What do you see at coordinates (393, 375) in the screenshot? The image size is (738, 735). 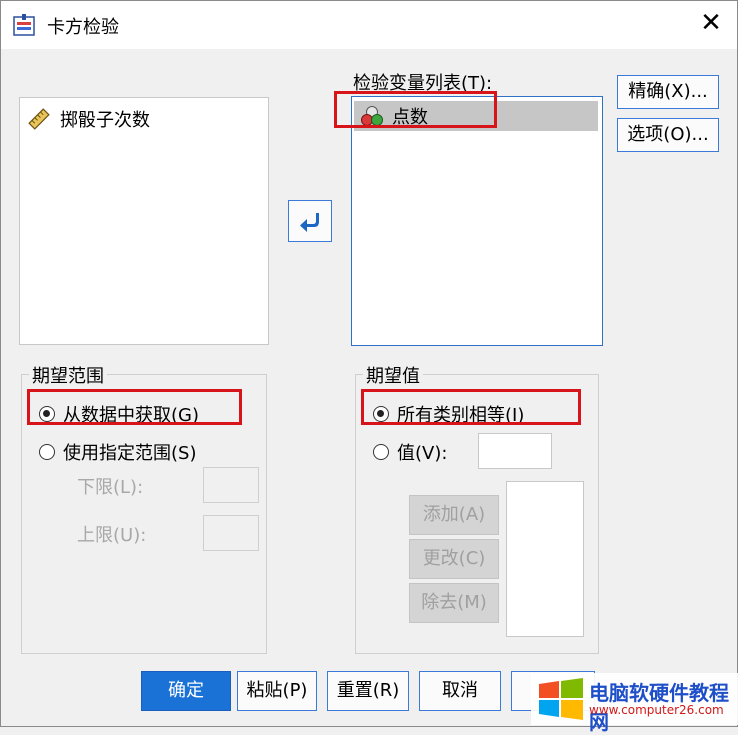 I see `expected-values-title: 期望值` at bounding box center [393, 375].